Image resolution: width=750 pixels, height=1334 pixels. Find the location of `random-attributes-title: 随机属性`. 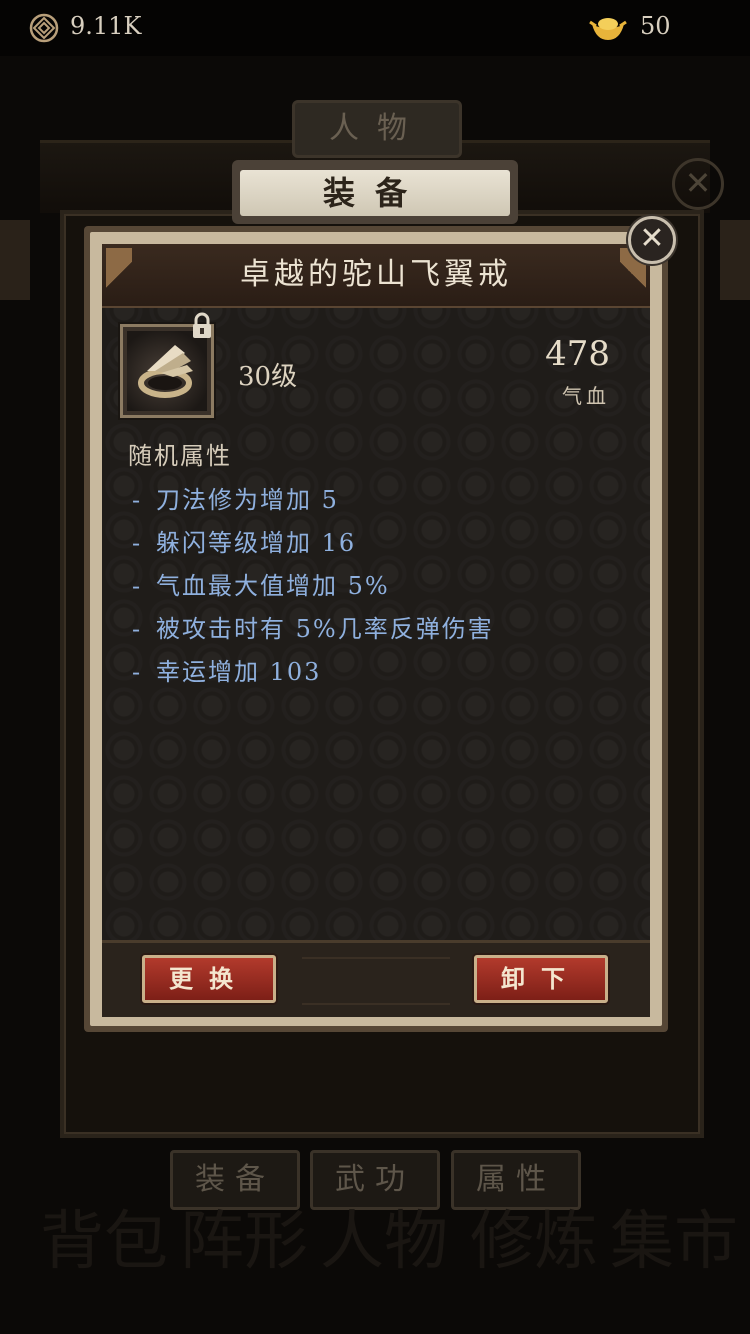

random-attributes-title: 随机属性 is located at coordinates (180, 456).